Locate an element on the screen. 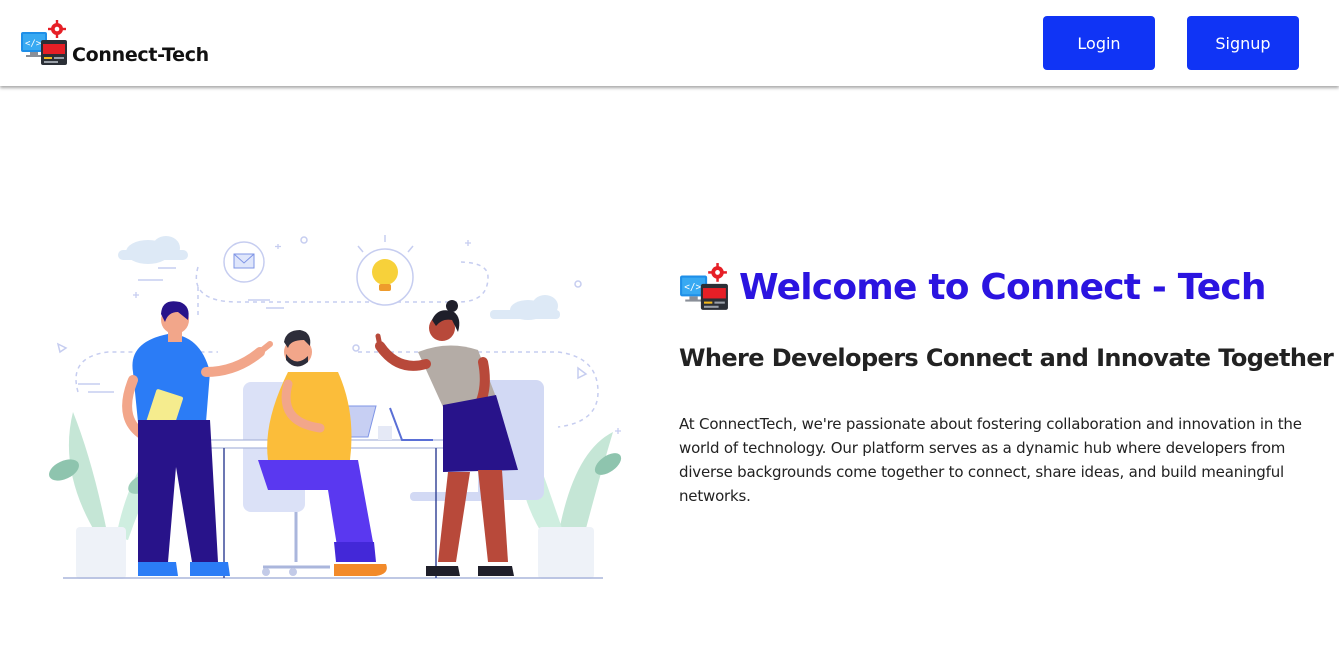 This screenshot has height=671, width=1339. hero-title: Welcome to Connect - Tech is located at coordinates (1003, 287).